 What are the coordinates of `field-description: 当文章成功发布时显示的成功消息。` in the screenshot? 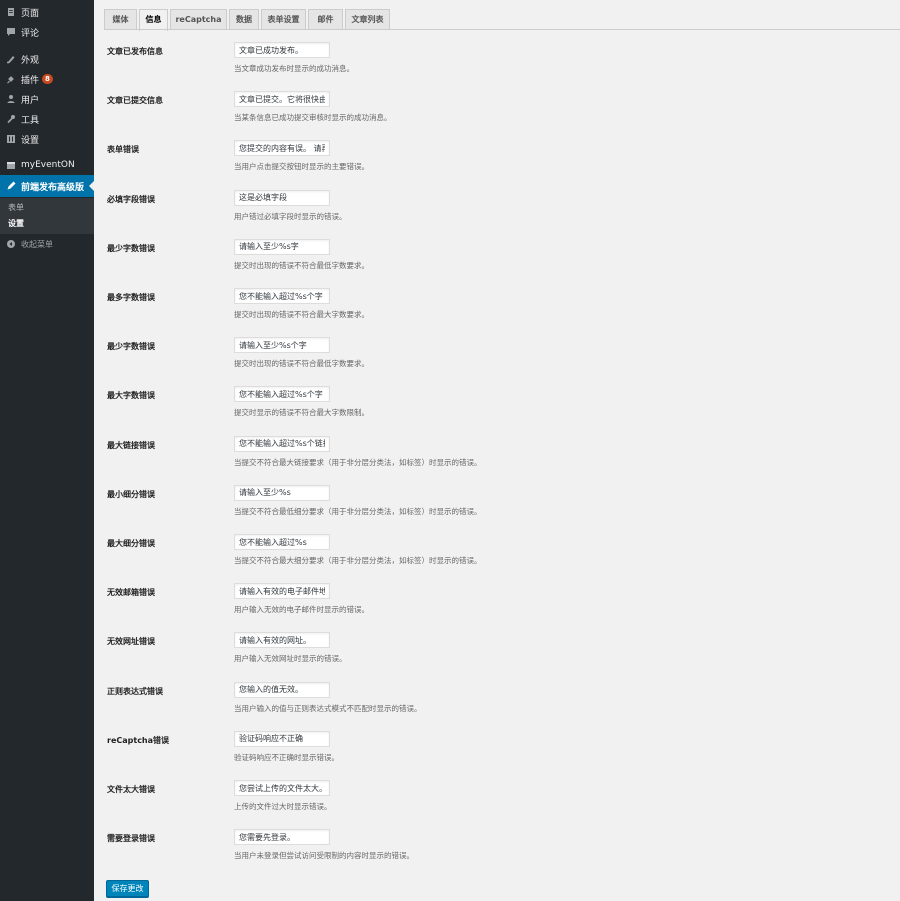 It's located at (294, 68).